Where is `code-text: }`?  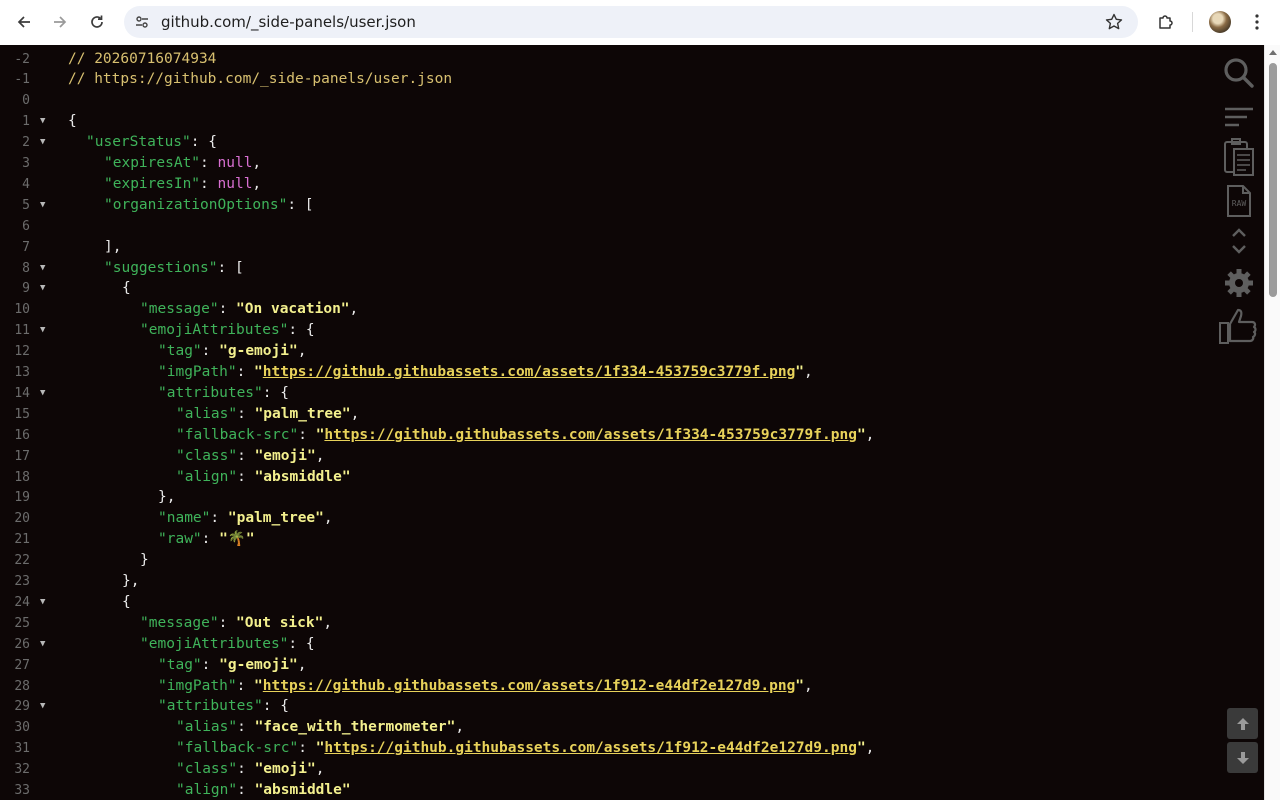 code-text: } is located at coordinates (144, 560).